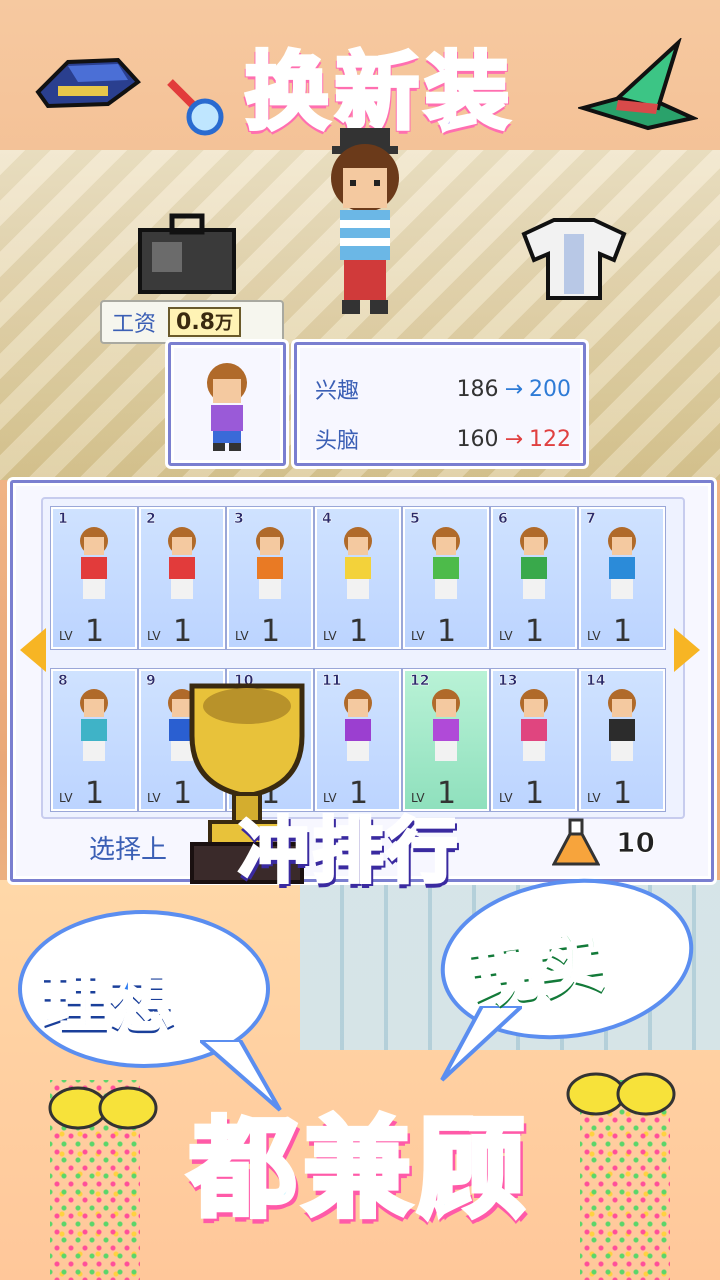  Describe the element at coordinates (687, 650) in the screenshot. I see `right-arrow-icon` at that location.